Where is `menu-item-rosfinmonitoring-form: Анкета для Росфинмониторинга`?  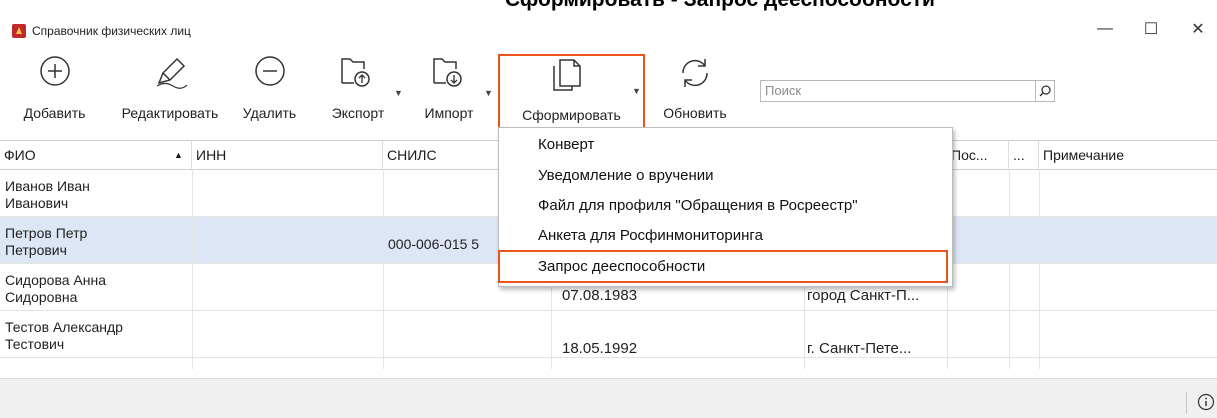
menu-item-rosfinmonitoring-form: Анкета для Росфинмониторинга is located at coordinates (650, 235).